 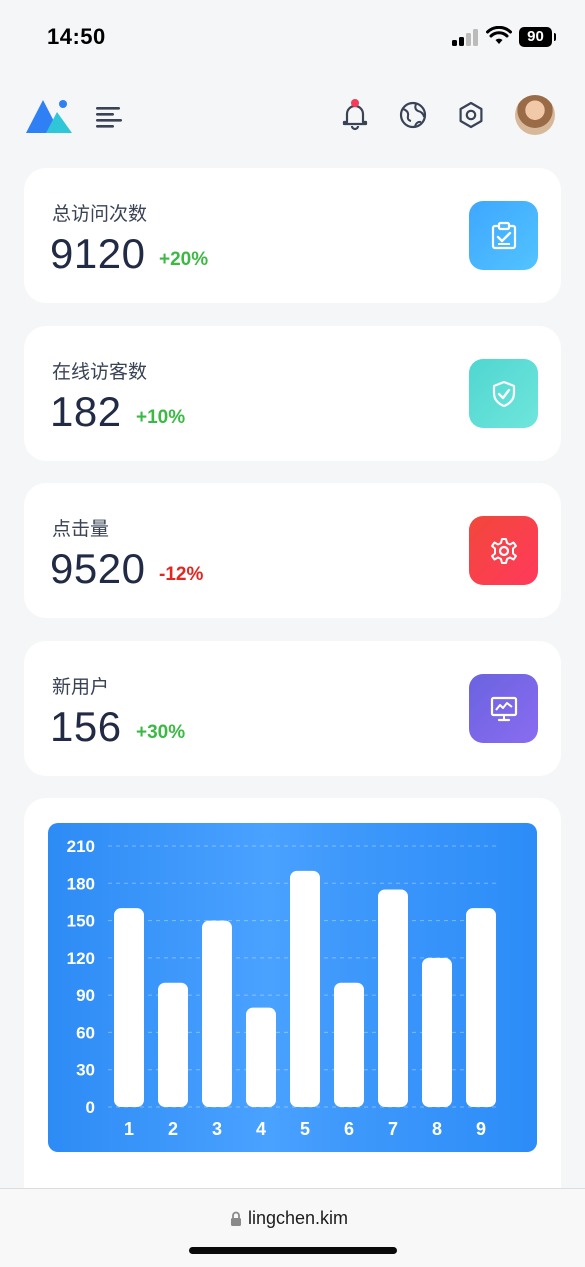 What do you see at coordinates (109, 116) in the screenshot?
I see `menu-toggle-icon` at bounding box center [109, 116].